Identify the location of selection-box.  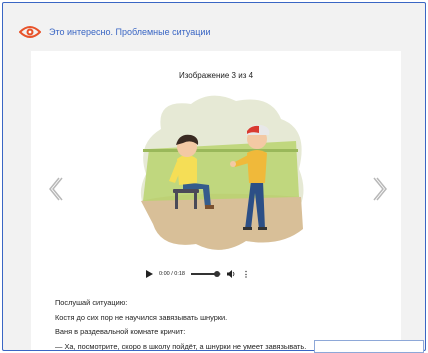
(369, 346).